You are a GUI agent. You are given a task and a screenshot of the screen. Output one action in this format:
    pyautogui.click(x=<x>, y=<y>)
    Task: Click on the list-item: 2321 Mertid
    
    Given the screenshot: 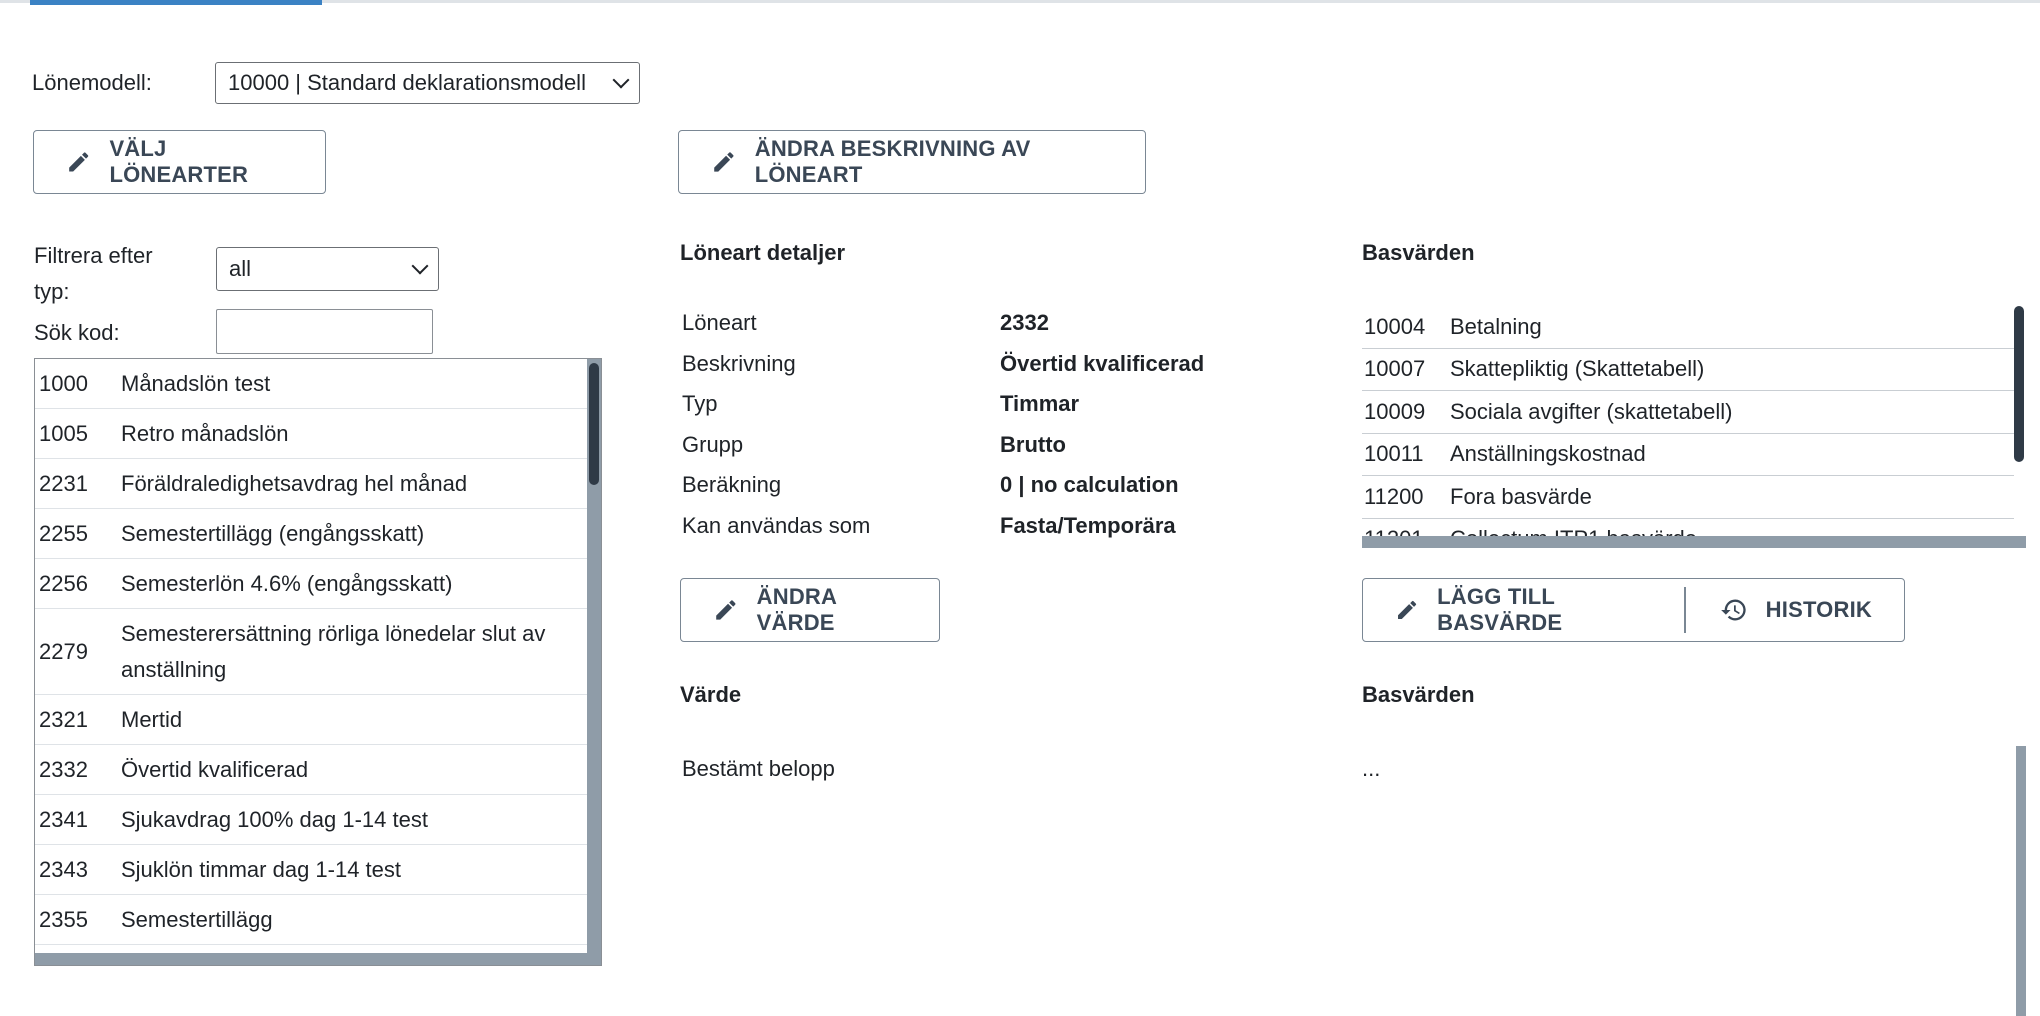 What is the action you would take?
    pyautogui.click(x=311, y=720)
    